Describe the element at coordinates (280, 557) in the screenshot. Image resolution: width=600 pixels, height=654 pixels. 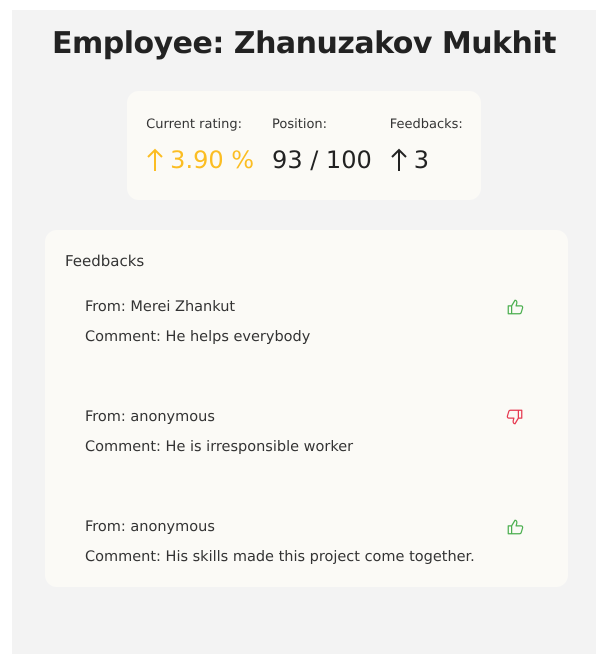
I see `feedback-comment: Comment: His skills made this project come together.` at that location.